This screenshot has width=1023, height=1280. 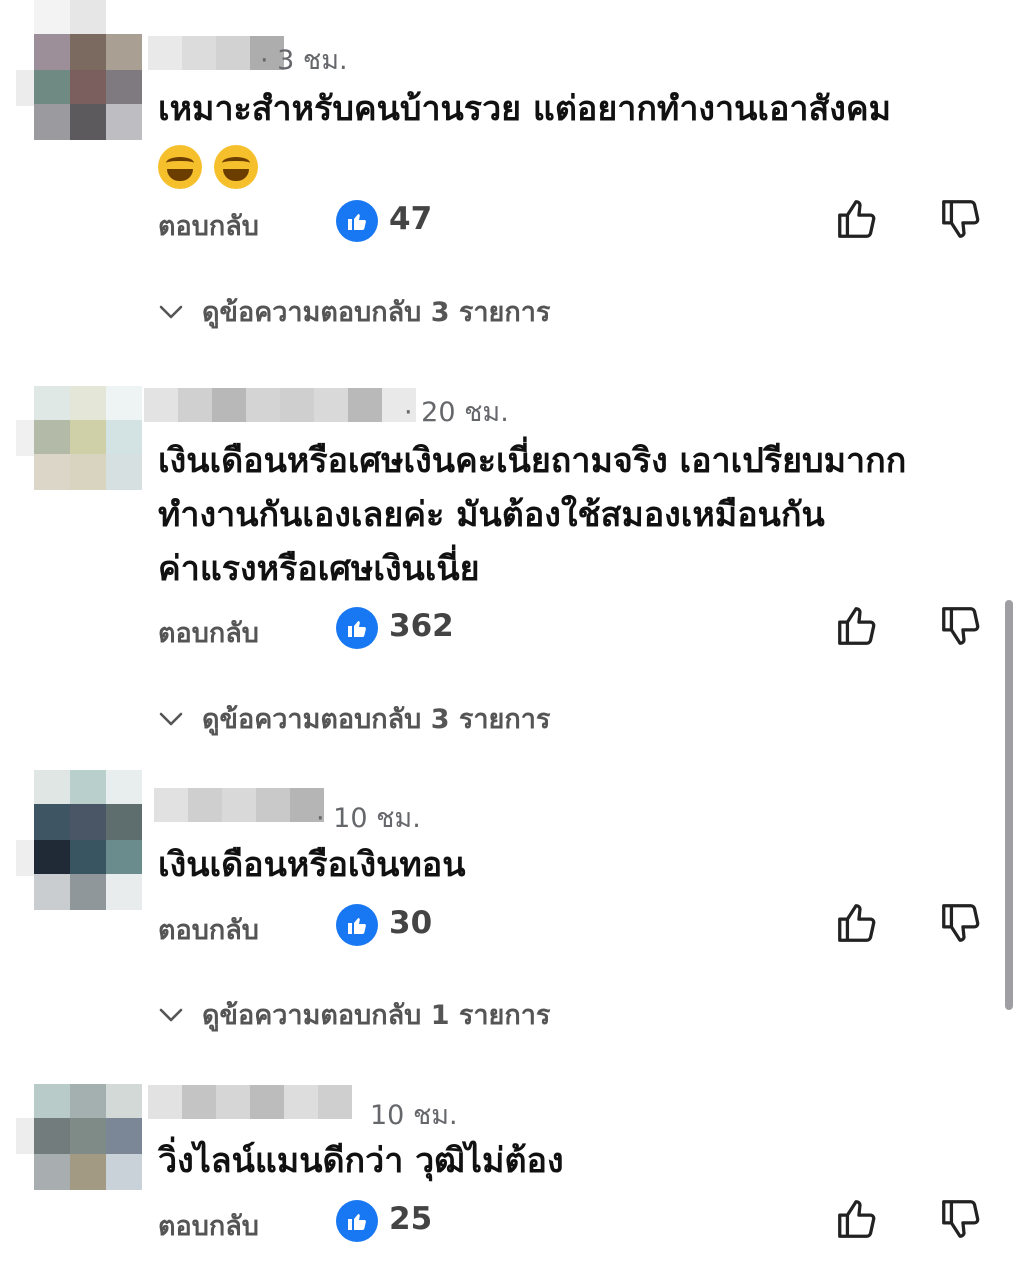 What do you see at coordinates (376, 1015) in the screenshot?
I see `view-replies-label: ดูข้อความตอบกลับ 1 รายการ` at bounding box center [376, 1015].